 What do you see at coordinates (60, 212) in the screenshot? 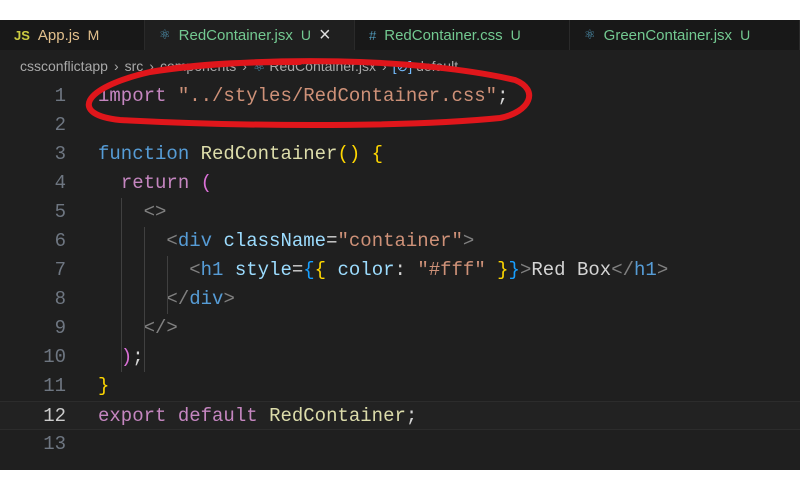
I see `line-number: 5` at bounding box center [60, 212].